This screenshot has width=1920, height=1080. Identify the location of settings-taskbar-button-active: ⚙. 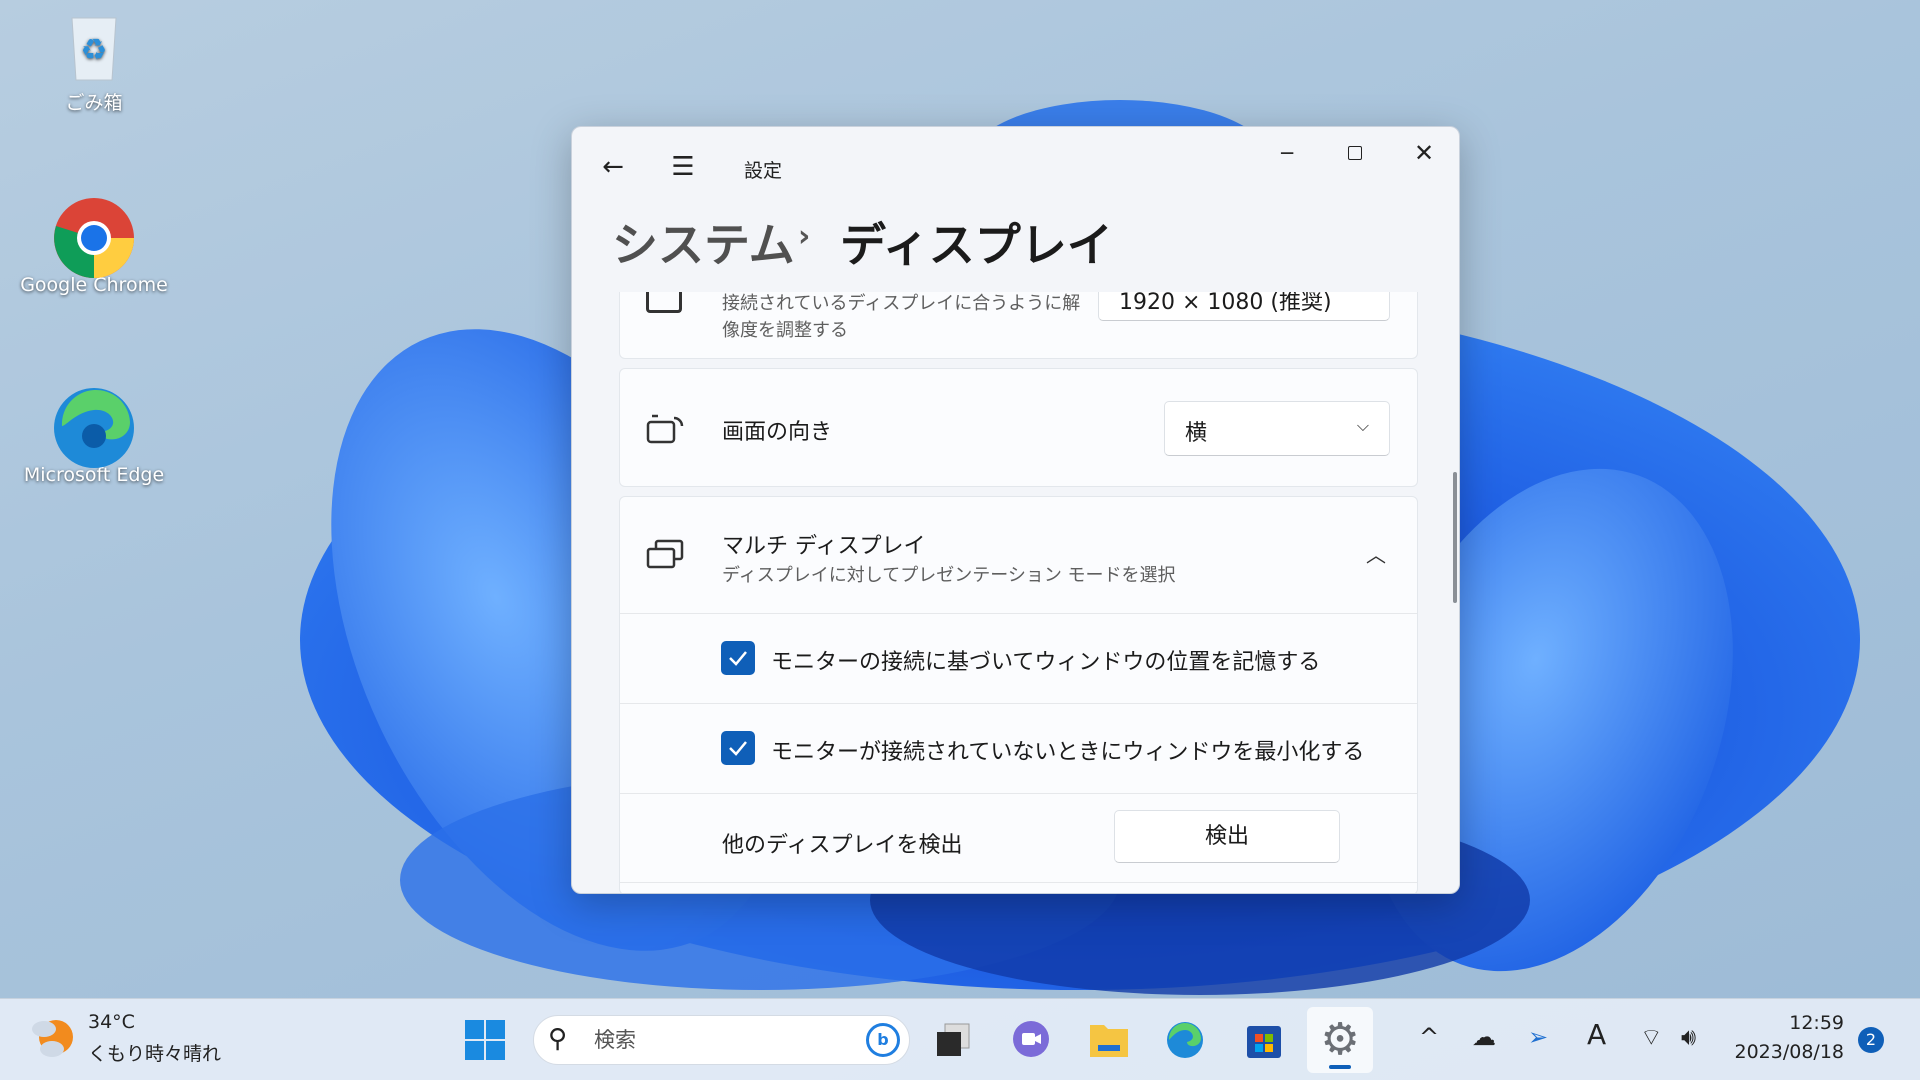
(1340, 1040).